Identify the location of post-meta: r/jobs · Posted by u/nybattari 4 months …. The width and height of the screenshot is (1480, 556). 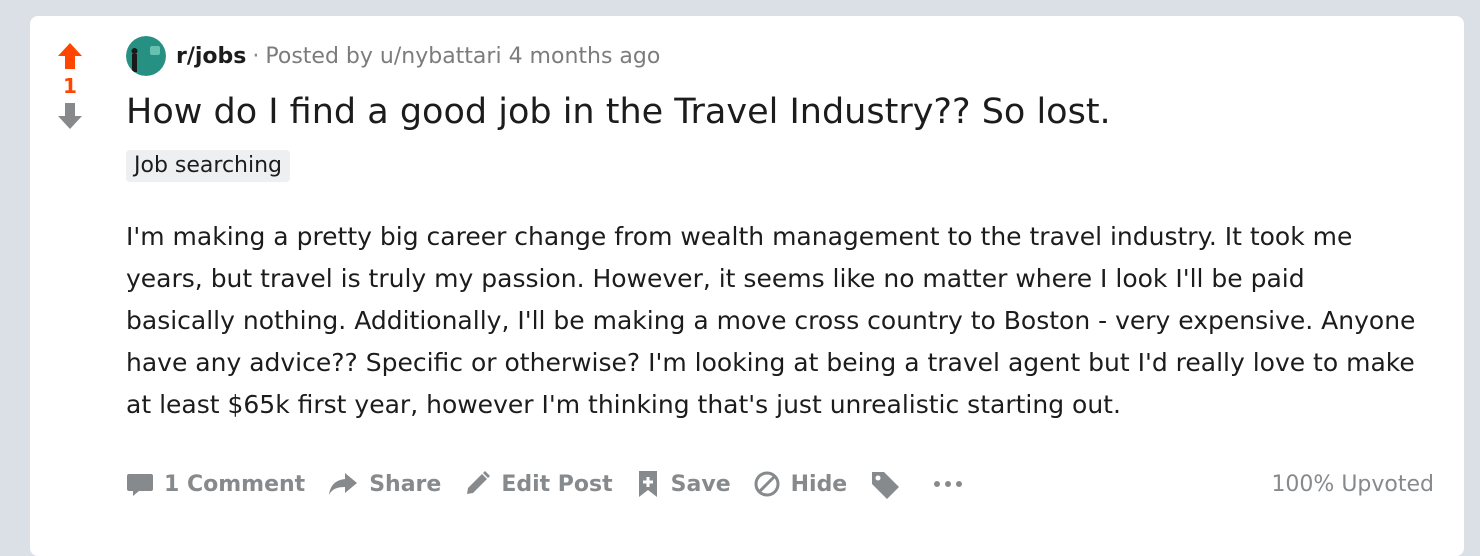
(780, 56).